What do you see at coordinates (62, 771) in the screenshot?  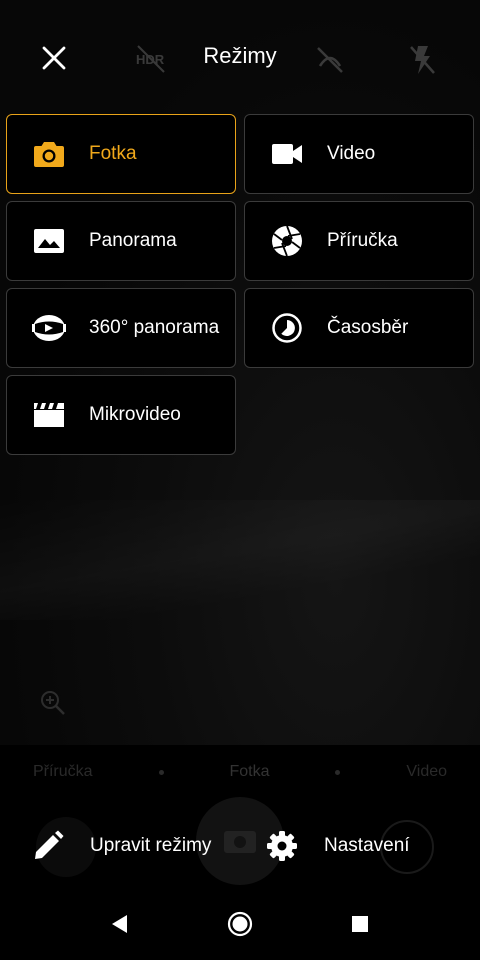 I see `bg-mode-manual: Příručka` at bounding box center [62, 771].